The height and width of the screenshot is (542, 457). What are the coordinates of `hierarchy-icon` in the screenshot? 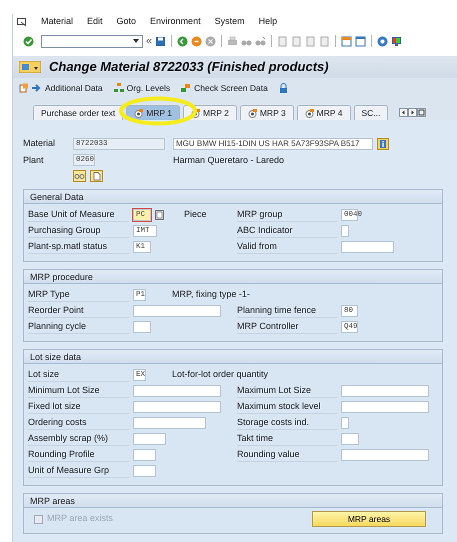 It's located at (119, 88).